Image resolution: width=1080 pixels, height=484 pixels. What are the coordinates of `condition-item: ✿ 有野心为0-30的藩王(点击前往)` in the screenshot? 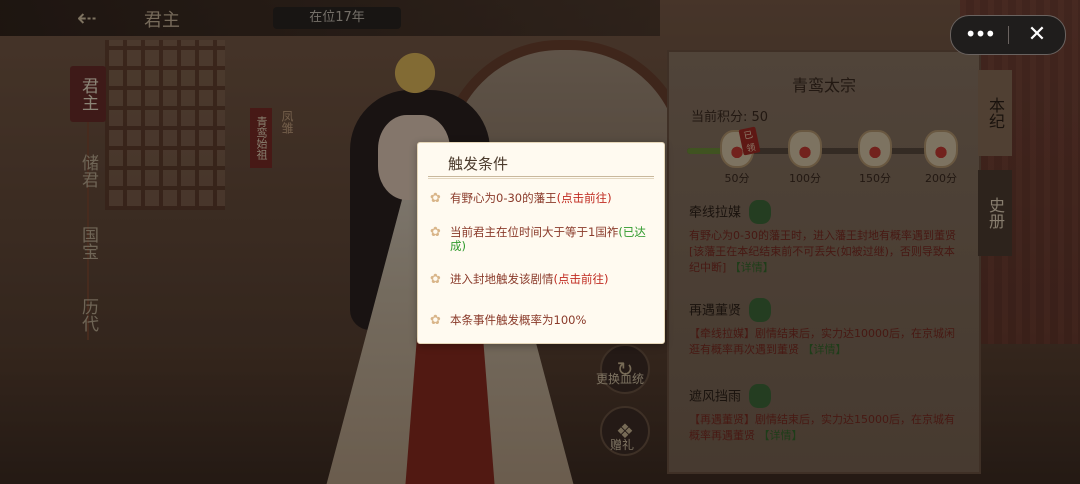 It's located at (542, 198).